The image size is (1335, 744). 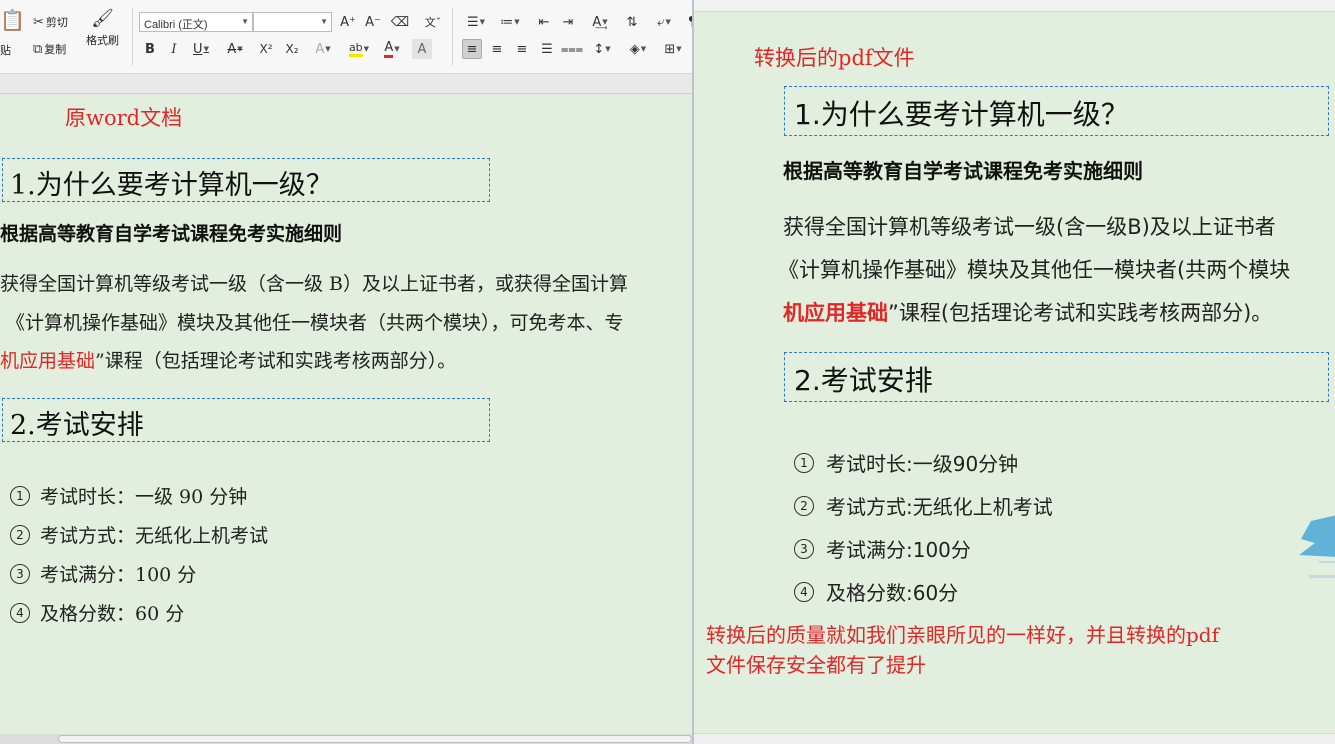 What do you see at coordinates (5, 50) in the screenshot?
I see `paste-label: 贴` at bounding box center [5, 50].